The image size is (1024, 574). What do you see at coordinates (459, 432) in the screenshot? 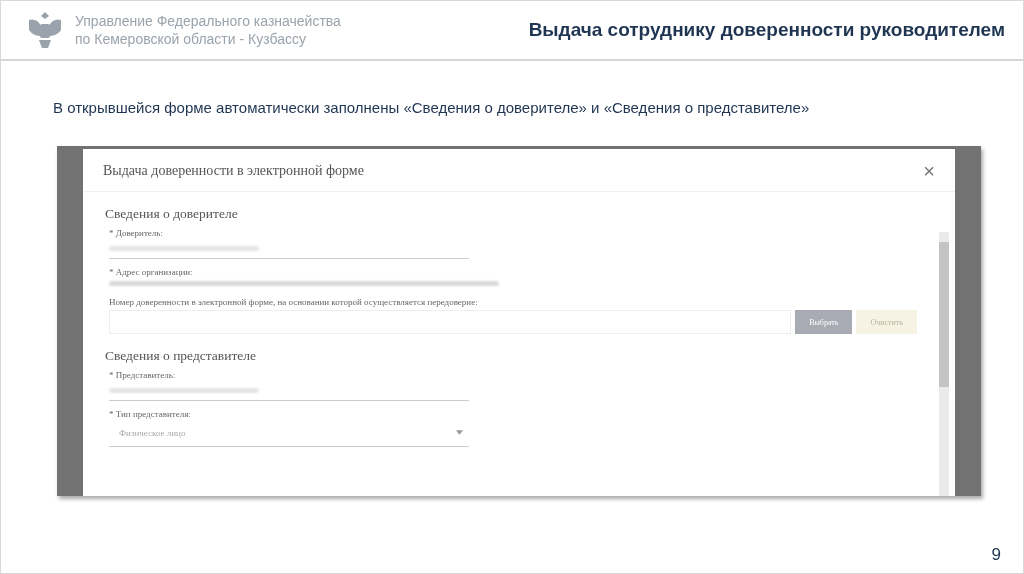
I see `caret-icon` at bounding box center [459, 432].